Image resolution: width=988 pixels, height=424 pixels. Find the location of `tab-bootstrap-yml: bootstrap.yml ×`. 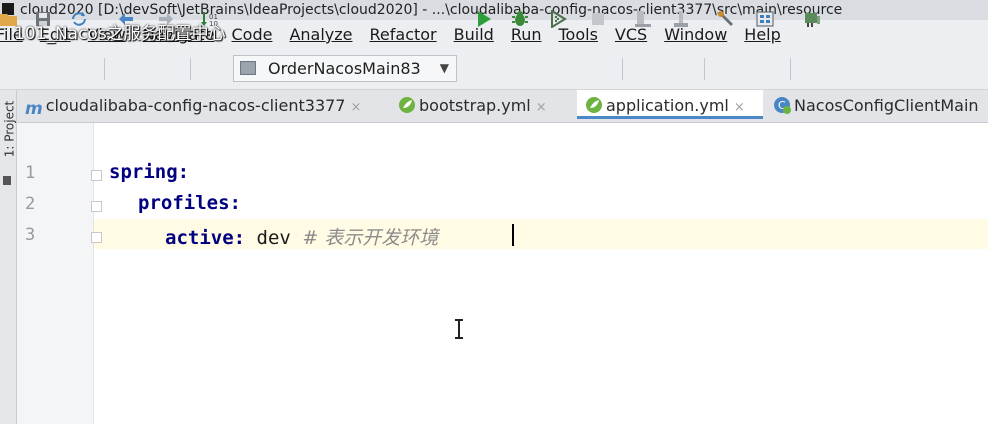

tab-bootstrap-yml: bootstrap.yml × is located at coordinates (488, 105).